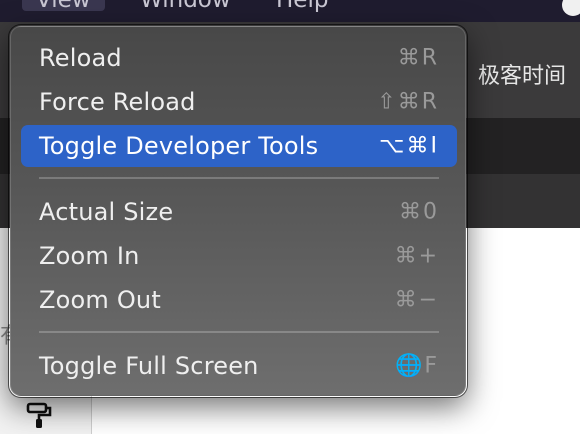 This screenshot has width=580, height=434. I want to click on shortcut-label: ⇧⌘R, so click(408, 102).